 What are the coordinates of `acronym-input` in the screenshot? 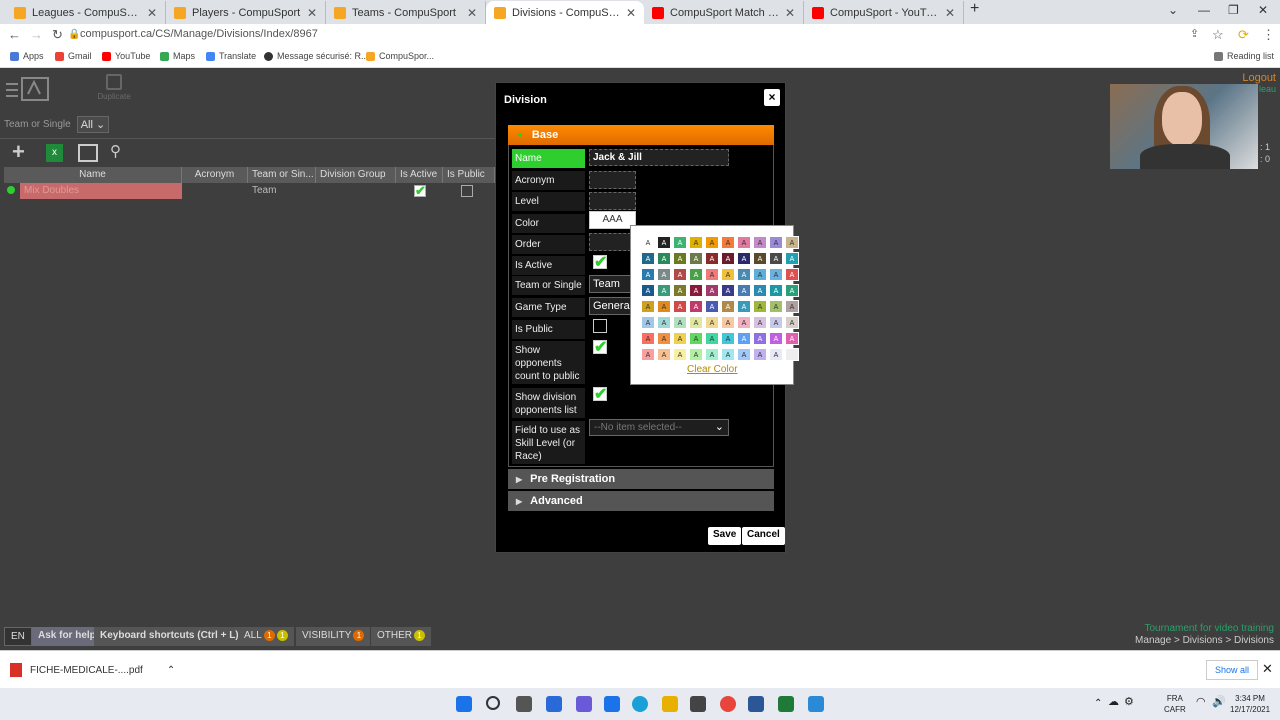 It's located at (612, 180).